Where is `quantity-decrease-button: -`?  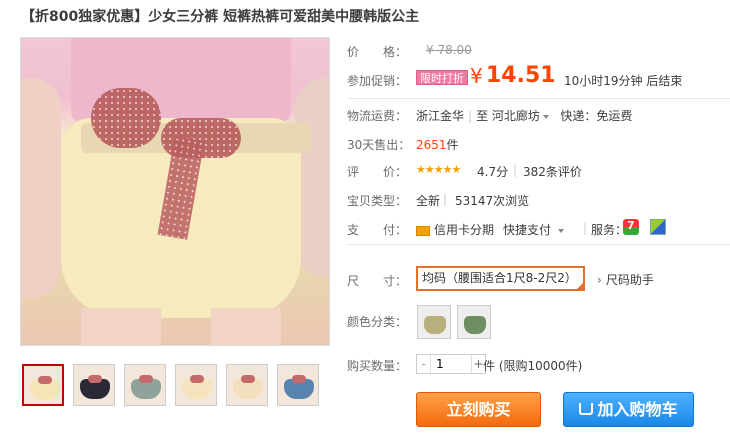 quantity-decrease-button: - is located at coordinates (424, 364).